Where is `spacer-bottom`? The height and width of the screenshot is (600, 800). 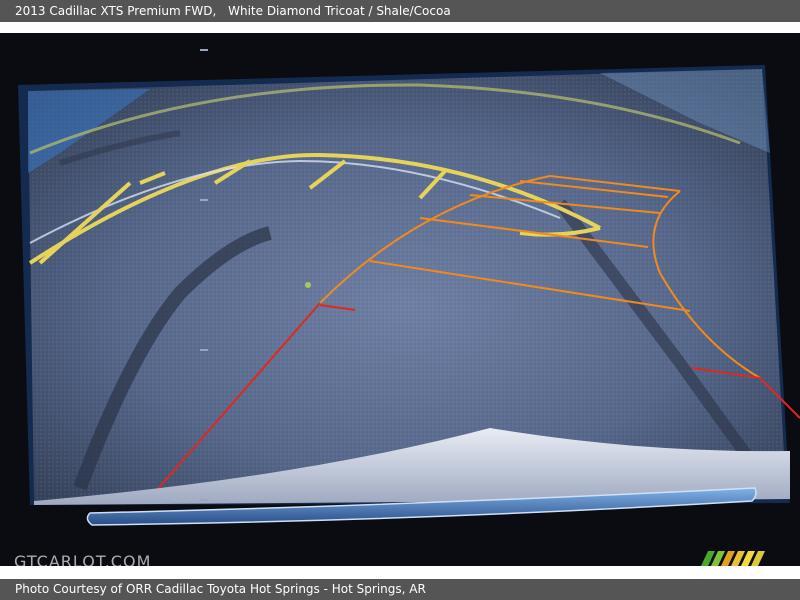 spacer-bottom is located at coordinates (400, 572).